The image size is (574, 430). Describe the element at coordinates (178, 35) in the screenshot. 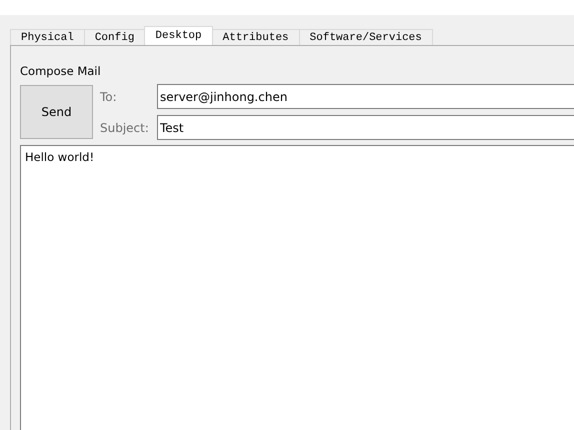

I see `tab: Desktop` at that location.